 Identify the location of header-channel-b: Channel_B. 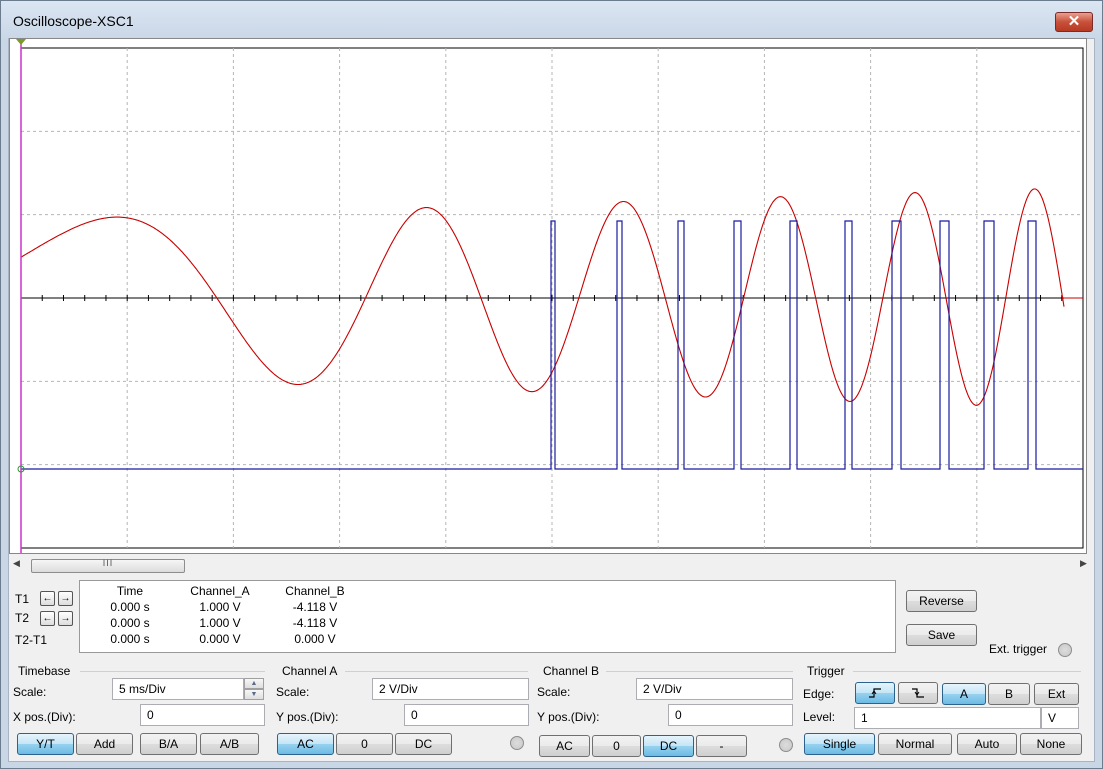
(315, 591).